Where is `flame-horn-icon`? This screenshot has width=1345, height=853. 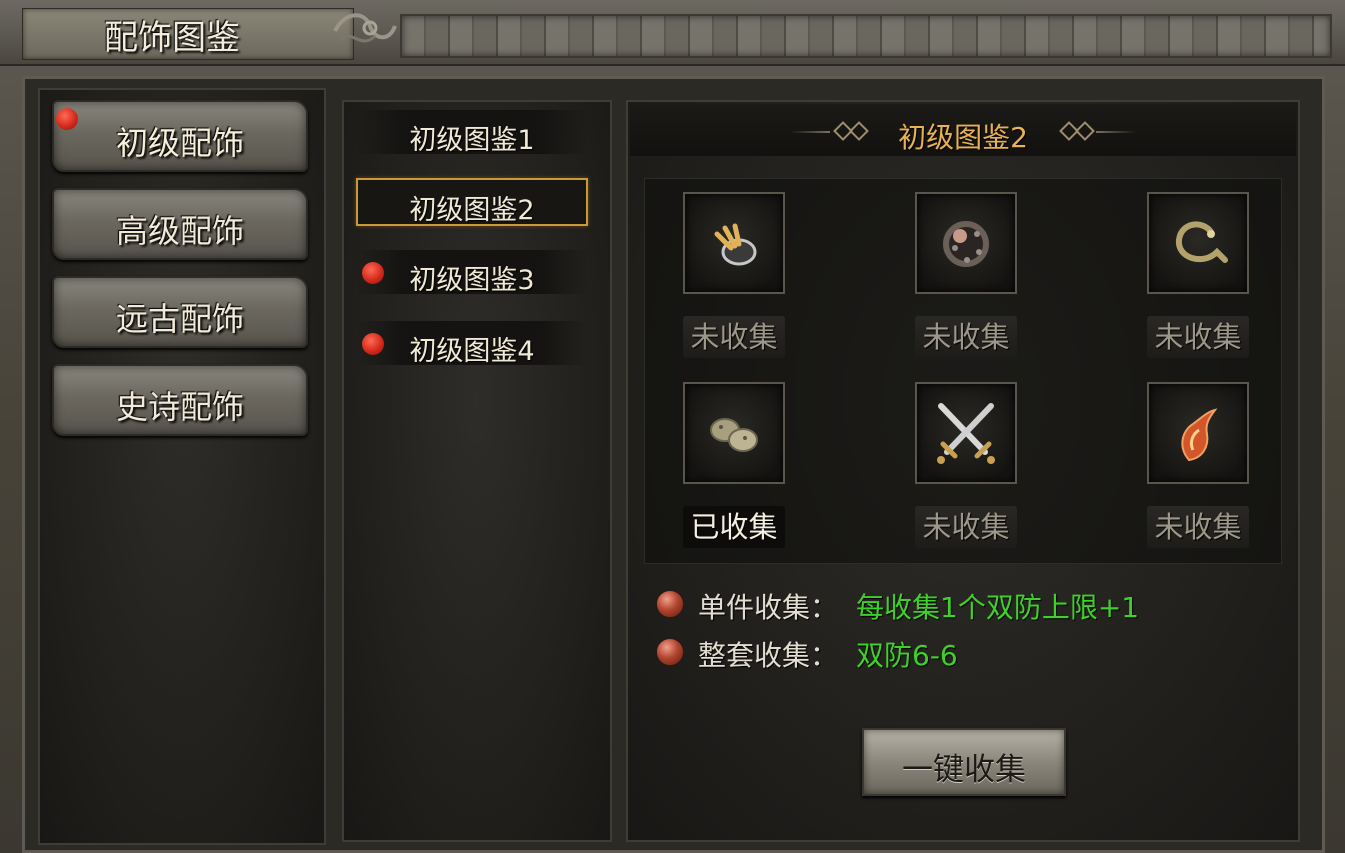 flame-horn-icon is located at coordinates (1199, 435).